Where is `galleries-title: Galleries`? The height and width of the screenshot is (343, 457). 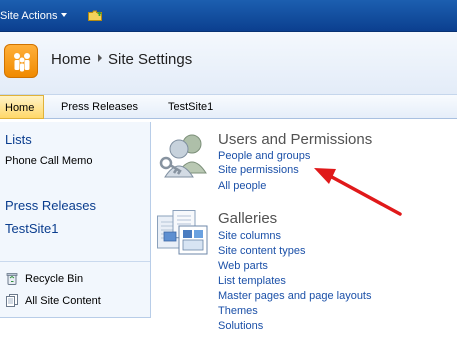 galleries-title: Galleries is located at coordinates (248, 218).